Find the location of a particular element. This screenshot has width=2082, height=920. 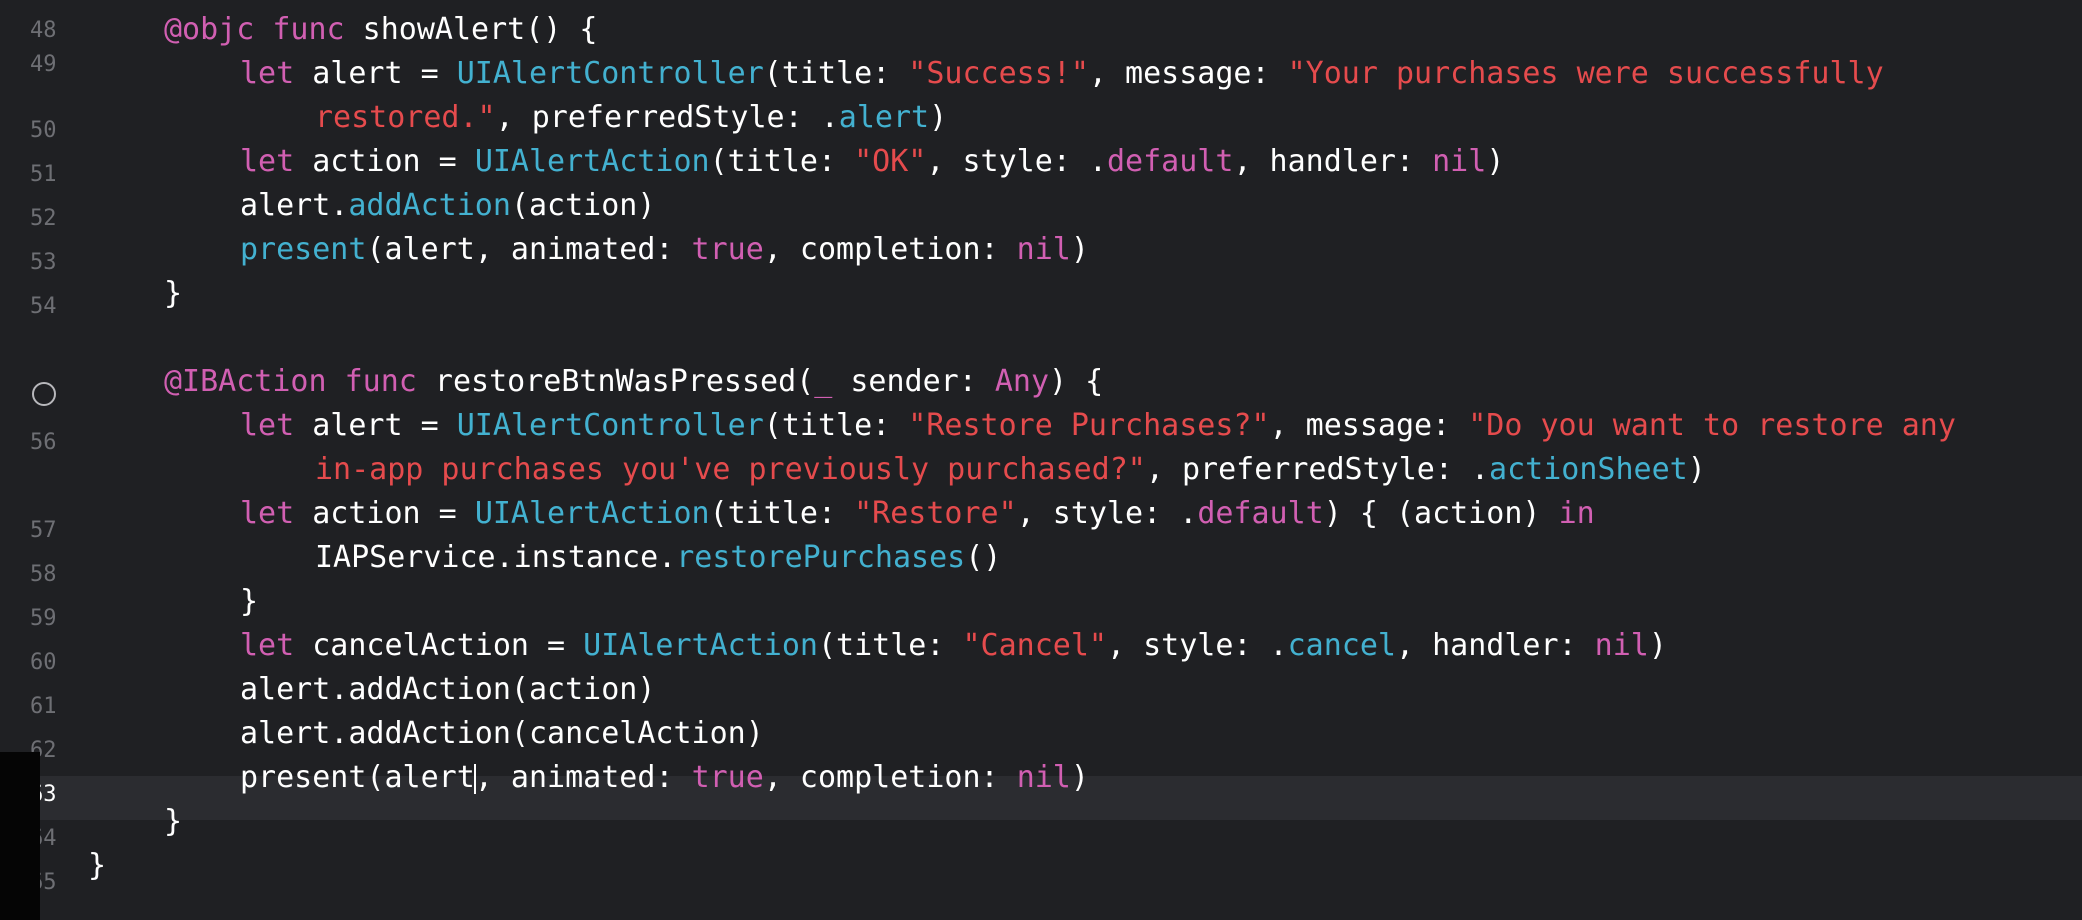

breakpoint-circle-icon is located at coordinates (44, 394).